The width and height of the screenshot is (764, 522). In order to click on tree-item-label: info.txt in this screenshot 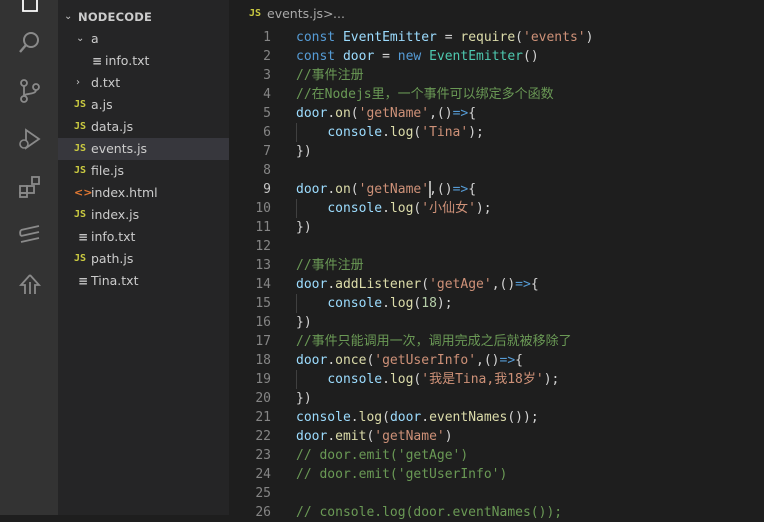, I will do `click(127, 60)`.